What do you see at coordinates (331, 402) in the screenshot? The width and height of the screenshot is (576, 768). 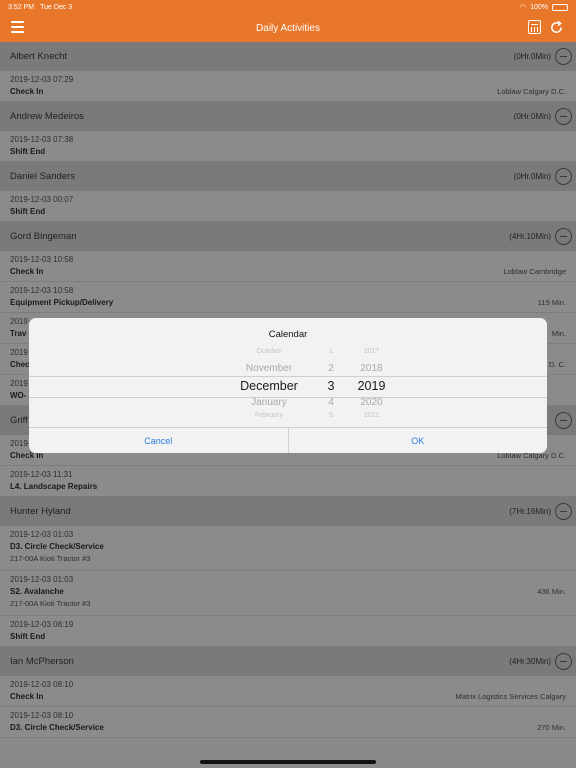 I see `day-option: 4` at bounding box center [331, 402].